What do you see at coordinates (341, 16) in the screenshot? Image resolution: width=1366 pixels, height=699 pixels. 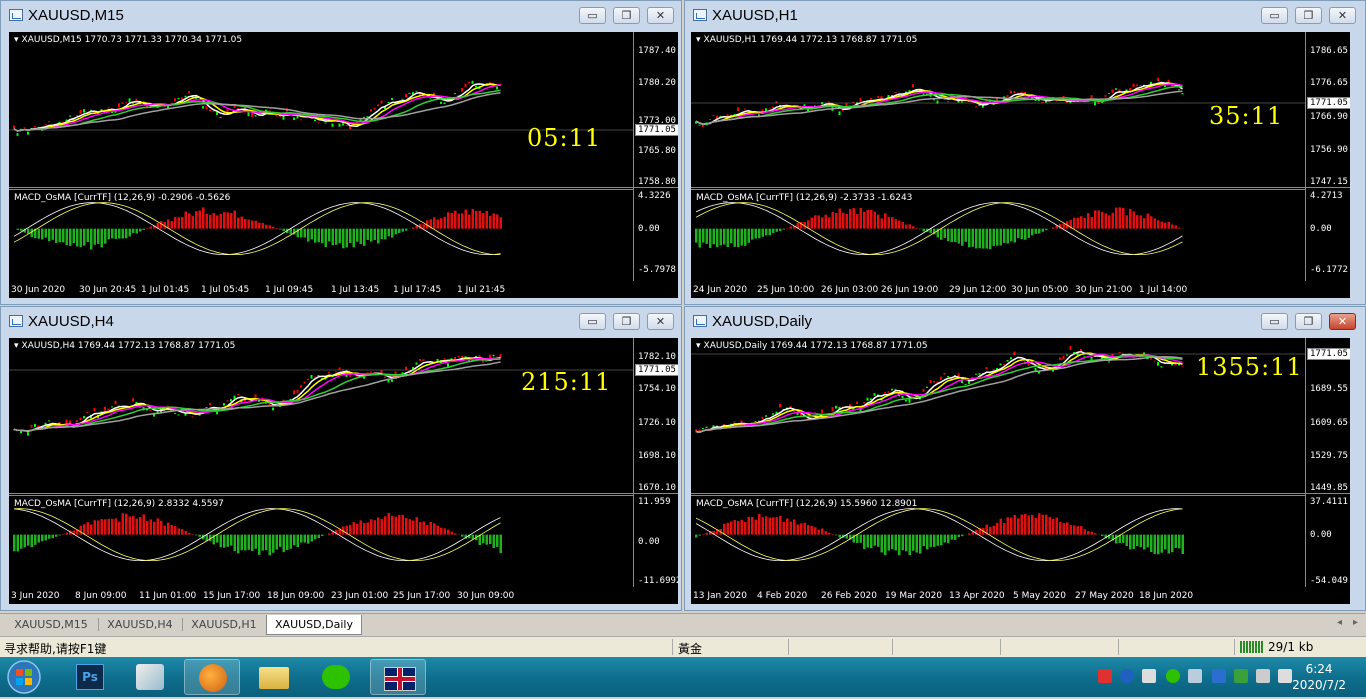 I see `window-titlebar: XAUUSD,M15 ▭ ❐ ✕` at bounding box center [341, 16].